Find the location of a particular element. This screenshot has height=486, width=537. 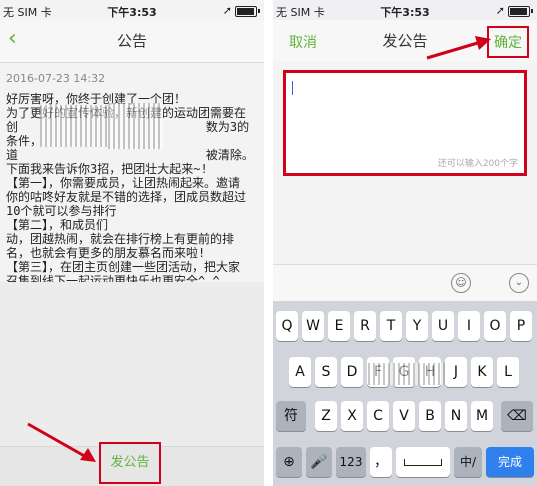

key-i: I is located at coordinates (469, 326).